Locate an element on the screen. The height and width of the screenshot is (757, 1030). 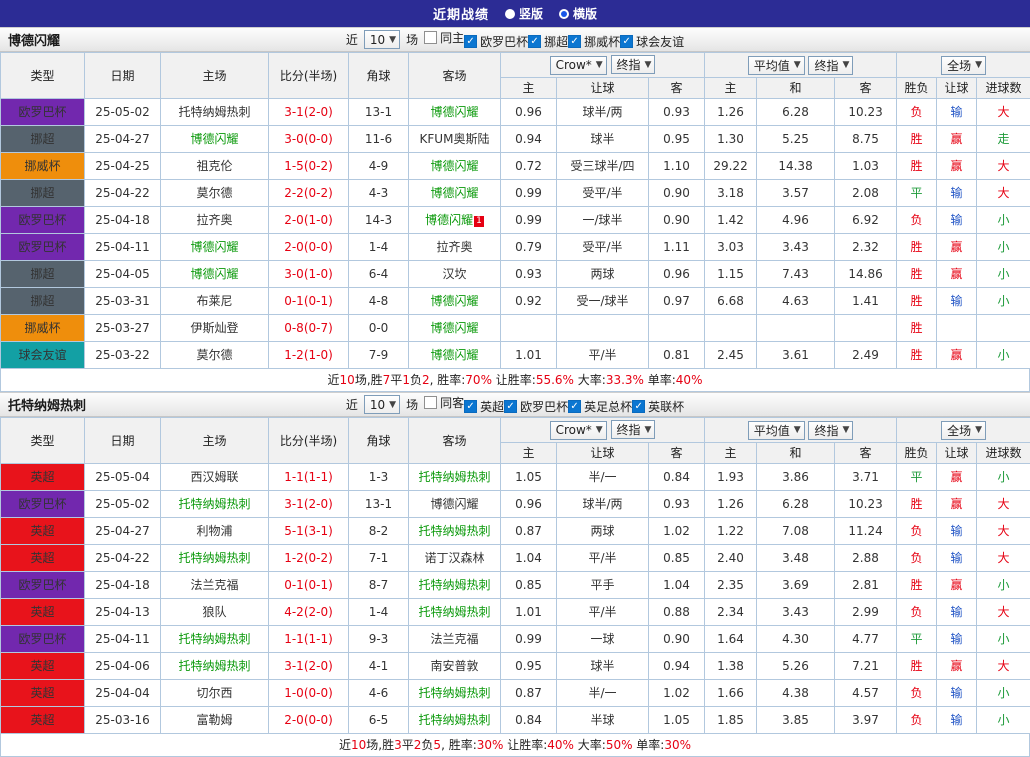
away-team-name: 南安普敦 is located at coordinates (454, 666).